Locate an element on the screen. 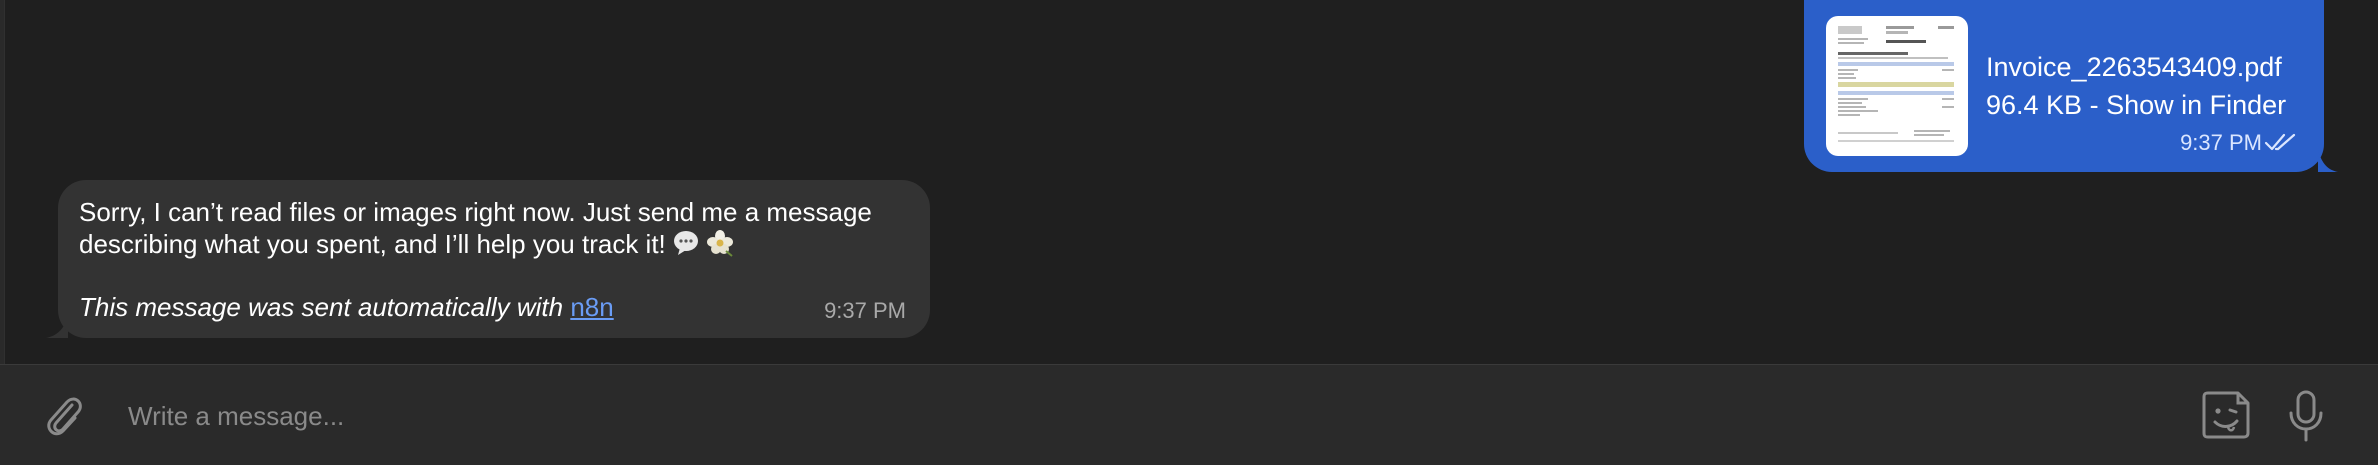 The width and height of the screenshot is (2378, 465). n8n-link: n8n is located at coordinates (591, 307).